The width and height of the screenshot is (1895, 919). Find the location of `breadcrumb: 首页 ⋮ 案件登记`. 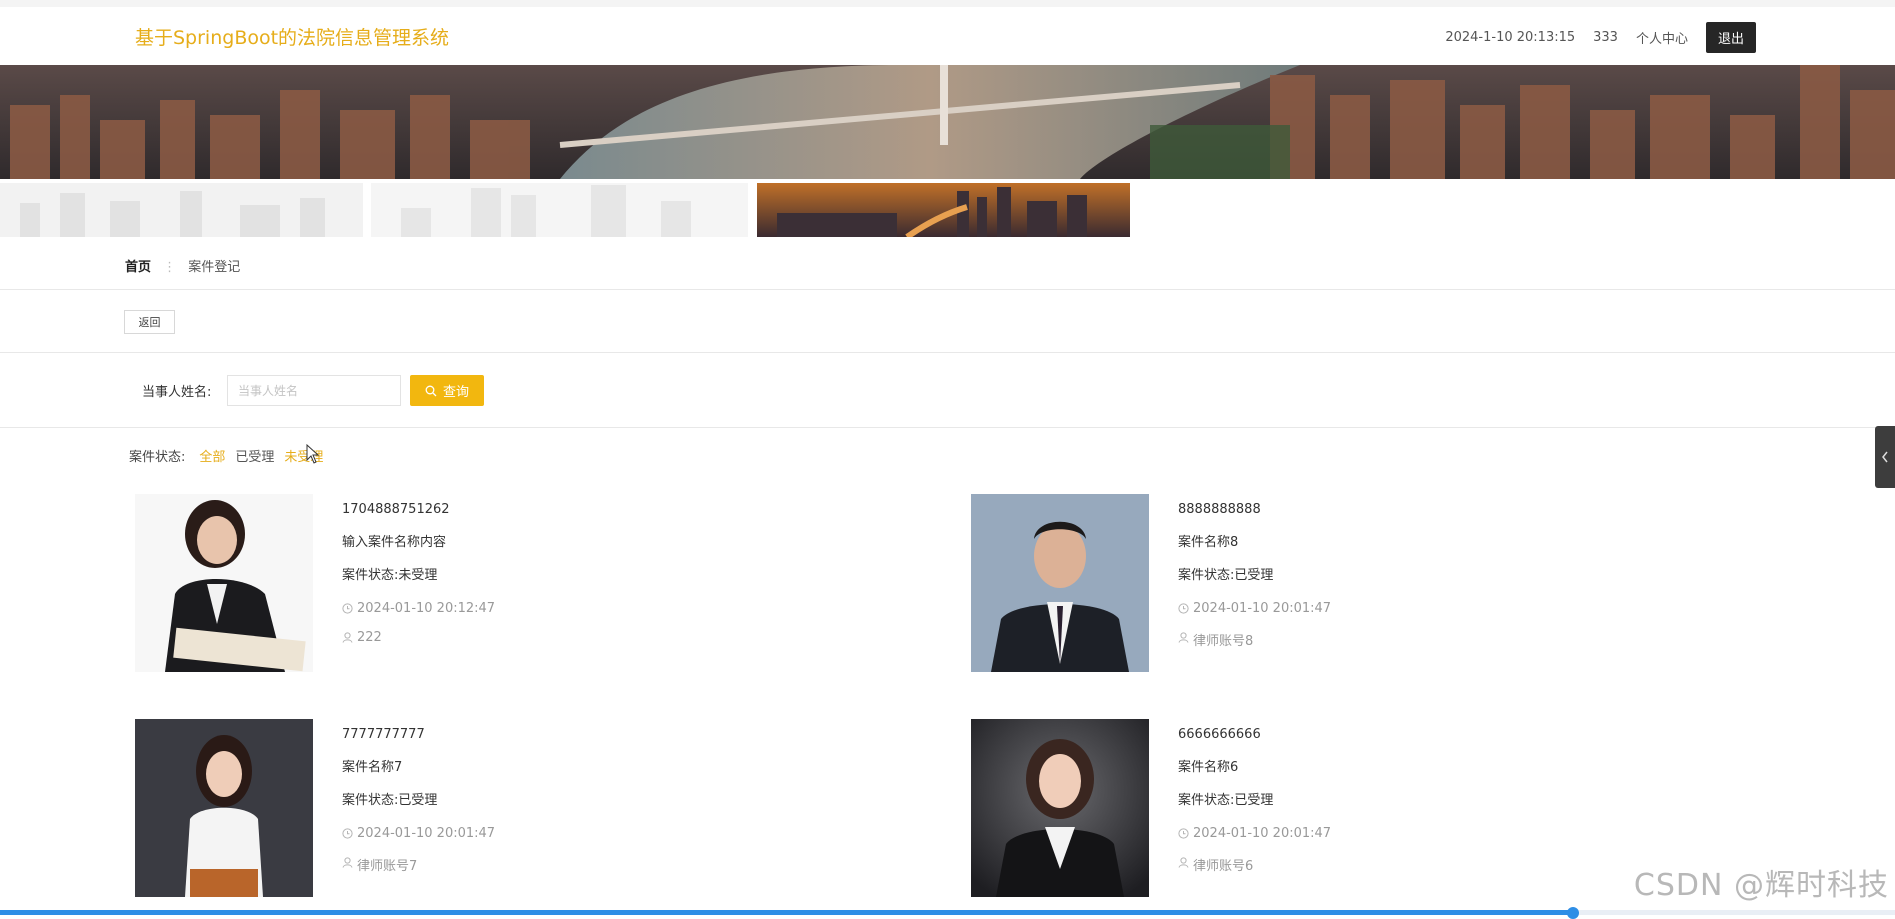

breadcrumb: 首页 ⋮ 案件登记 is located at coordinates (182, 265).